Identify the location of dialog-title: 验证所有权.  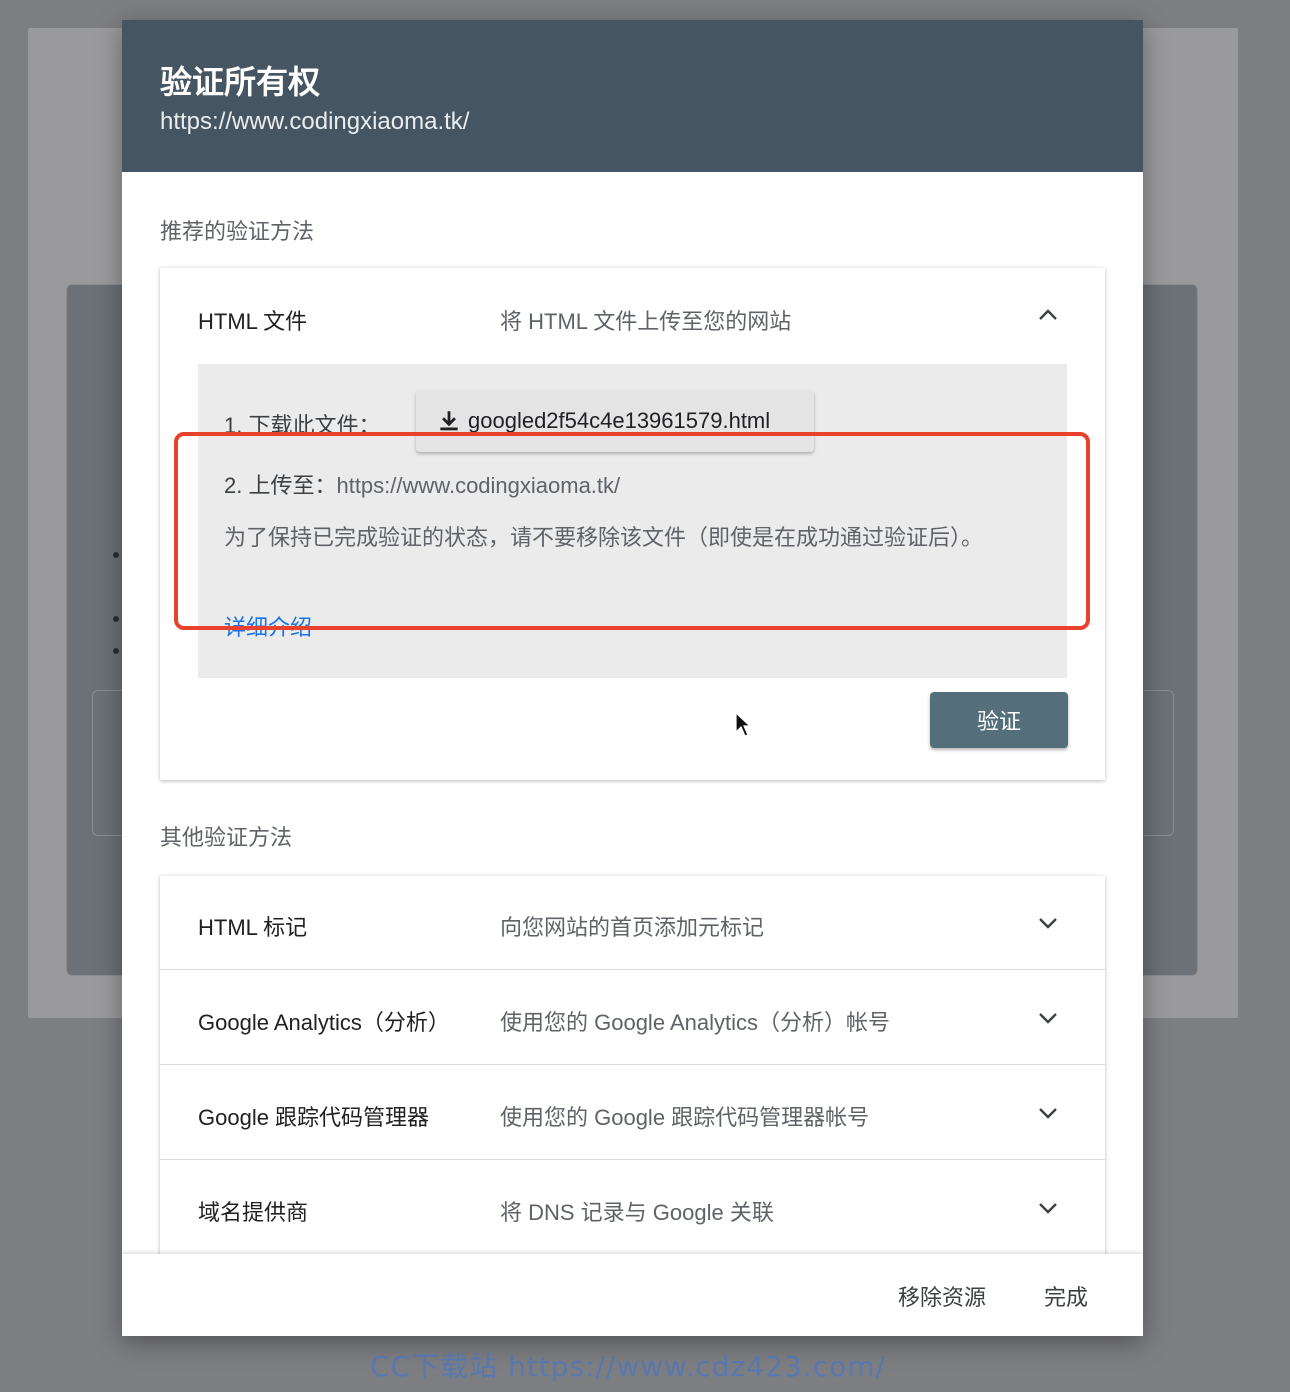
(240, 82).